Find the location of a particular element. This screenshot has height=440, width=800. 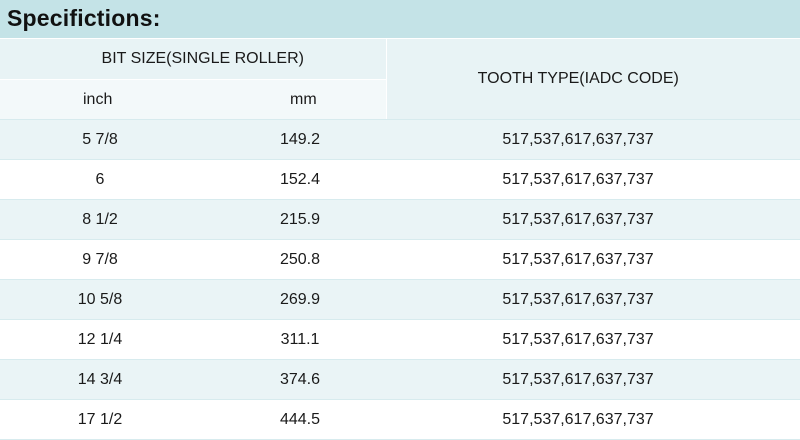

table-row: 10 5/8 269.9 517,537,617,637,737 is located at coordinates (400, 299).